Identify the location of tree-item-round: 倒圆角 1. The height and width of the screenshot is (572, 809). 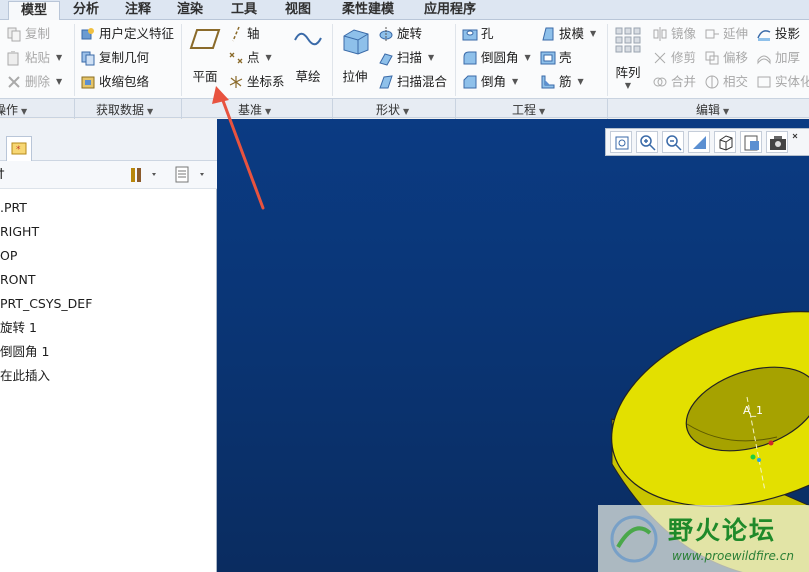
(24, 352).